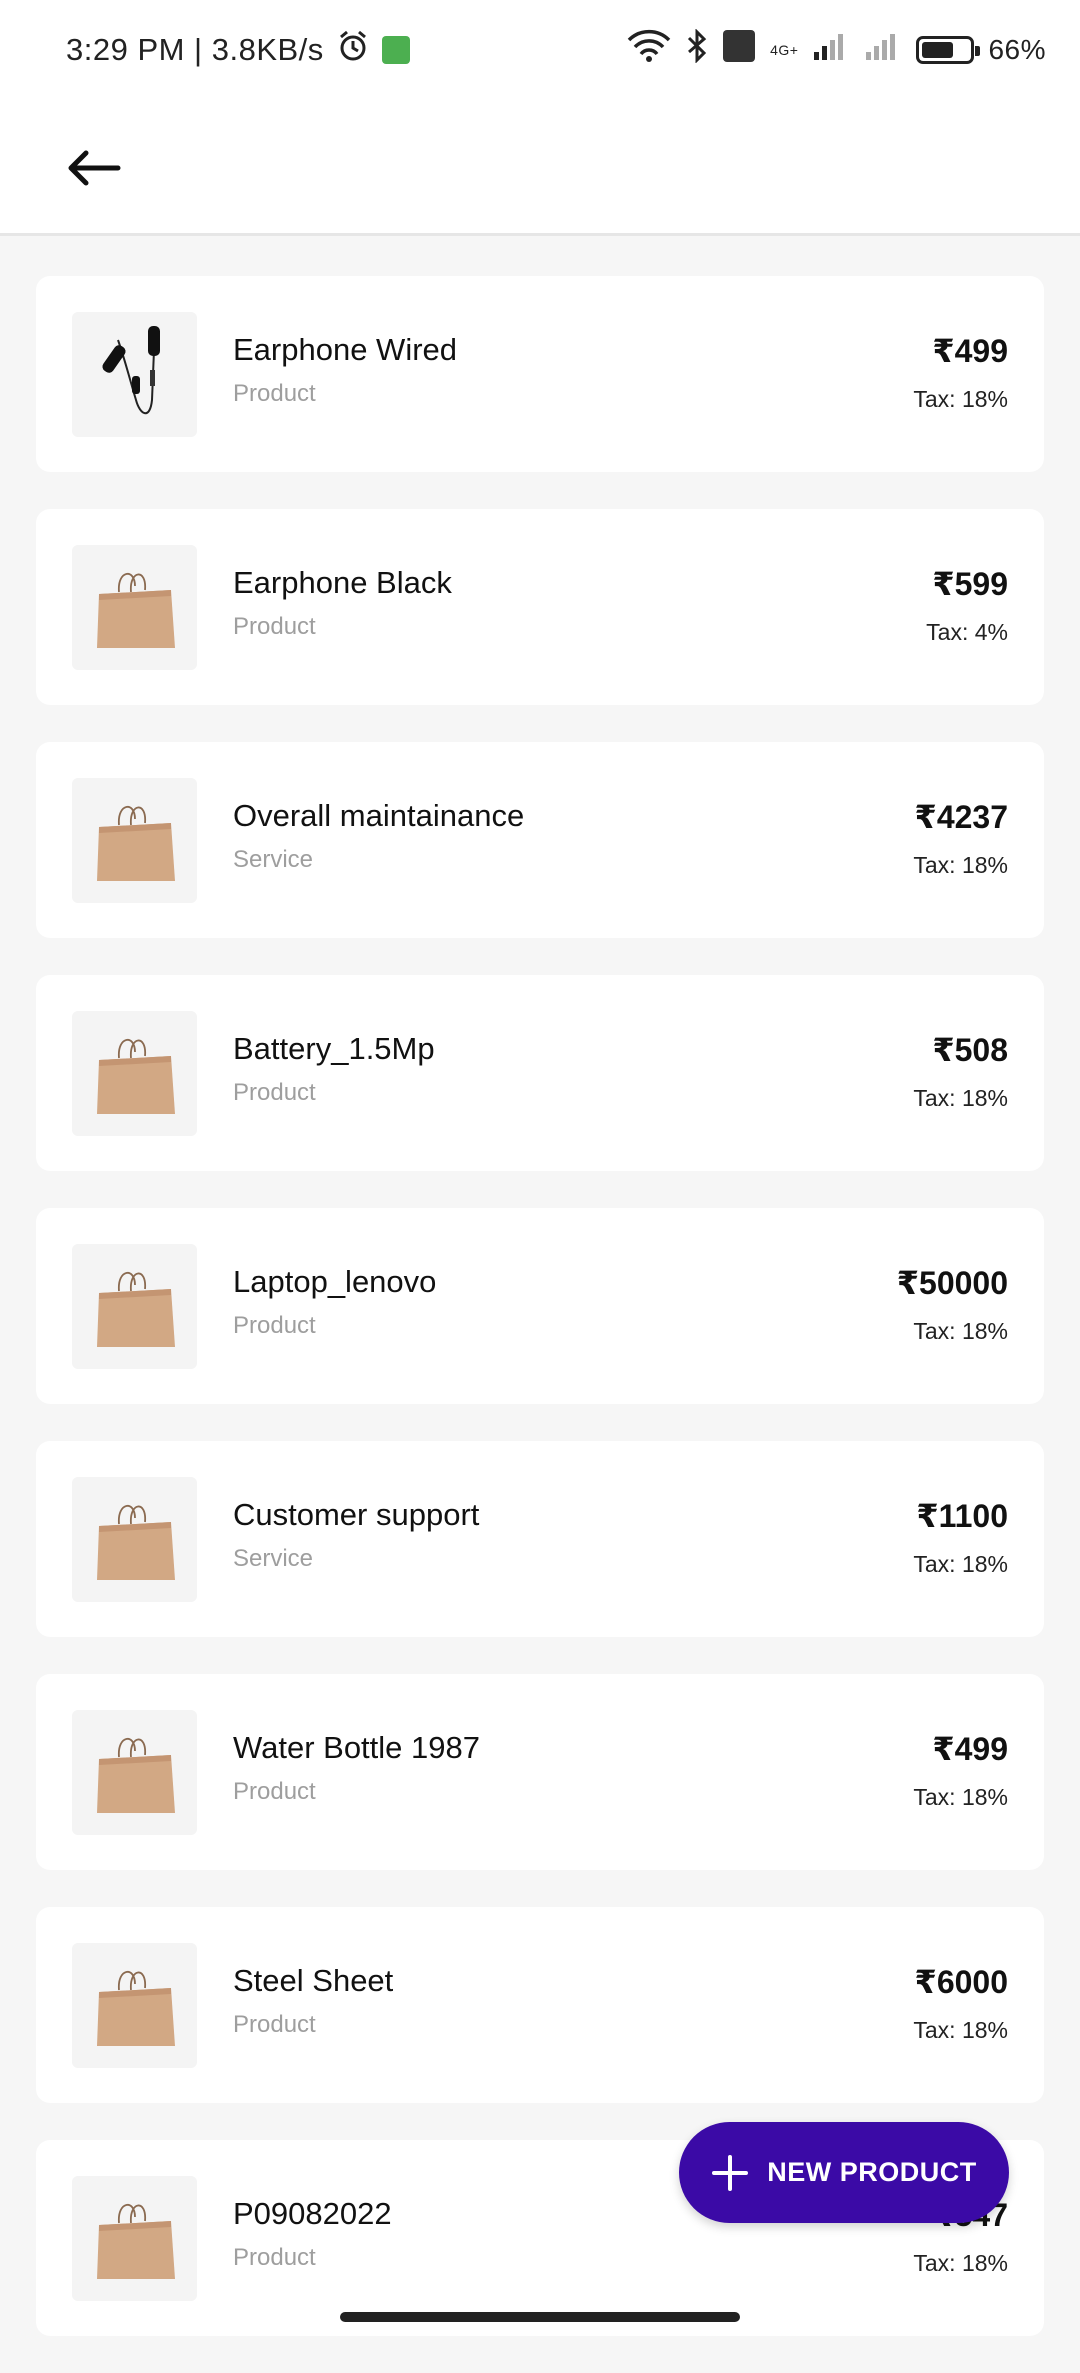 This screenshot has height=2373, width=1080. I want to click on arrow-left-icon, so click(94, 168).